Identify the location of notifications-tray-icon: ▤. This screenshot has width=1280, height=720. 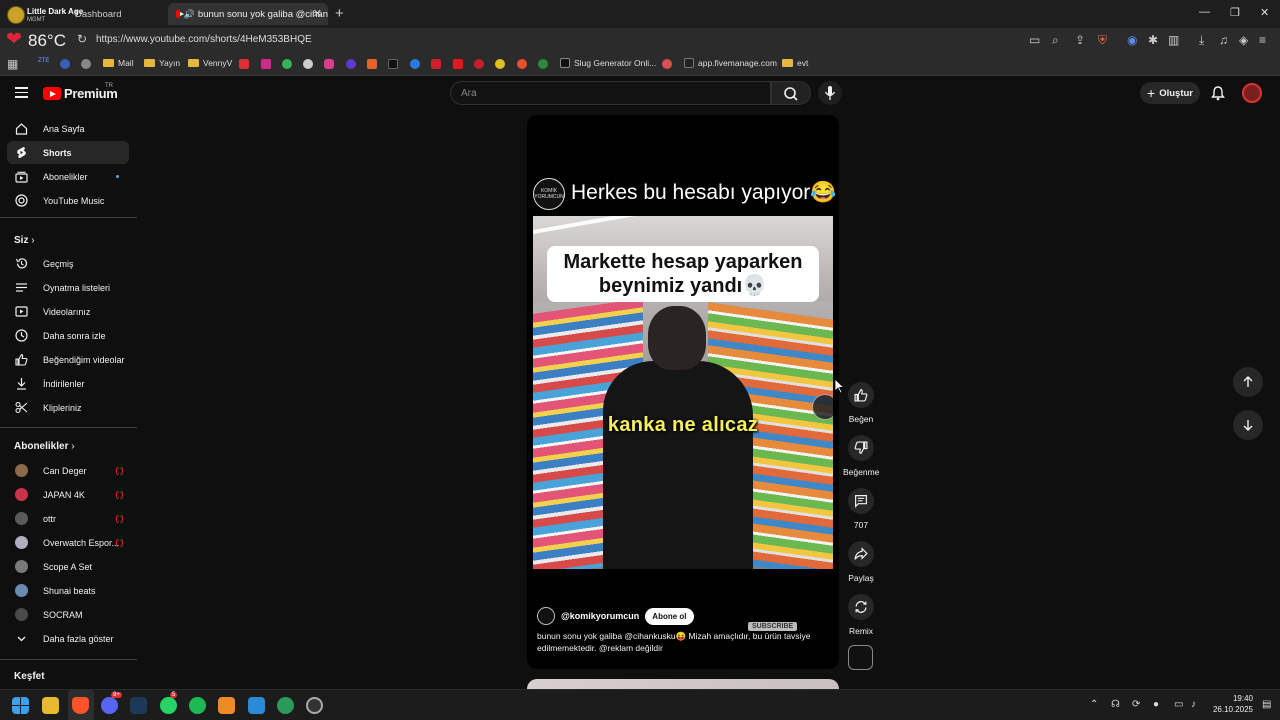
(1266, 704).